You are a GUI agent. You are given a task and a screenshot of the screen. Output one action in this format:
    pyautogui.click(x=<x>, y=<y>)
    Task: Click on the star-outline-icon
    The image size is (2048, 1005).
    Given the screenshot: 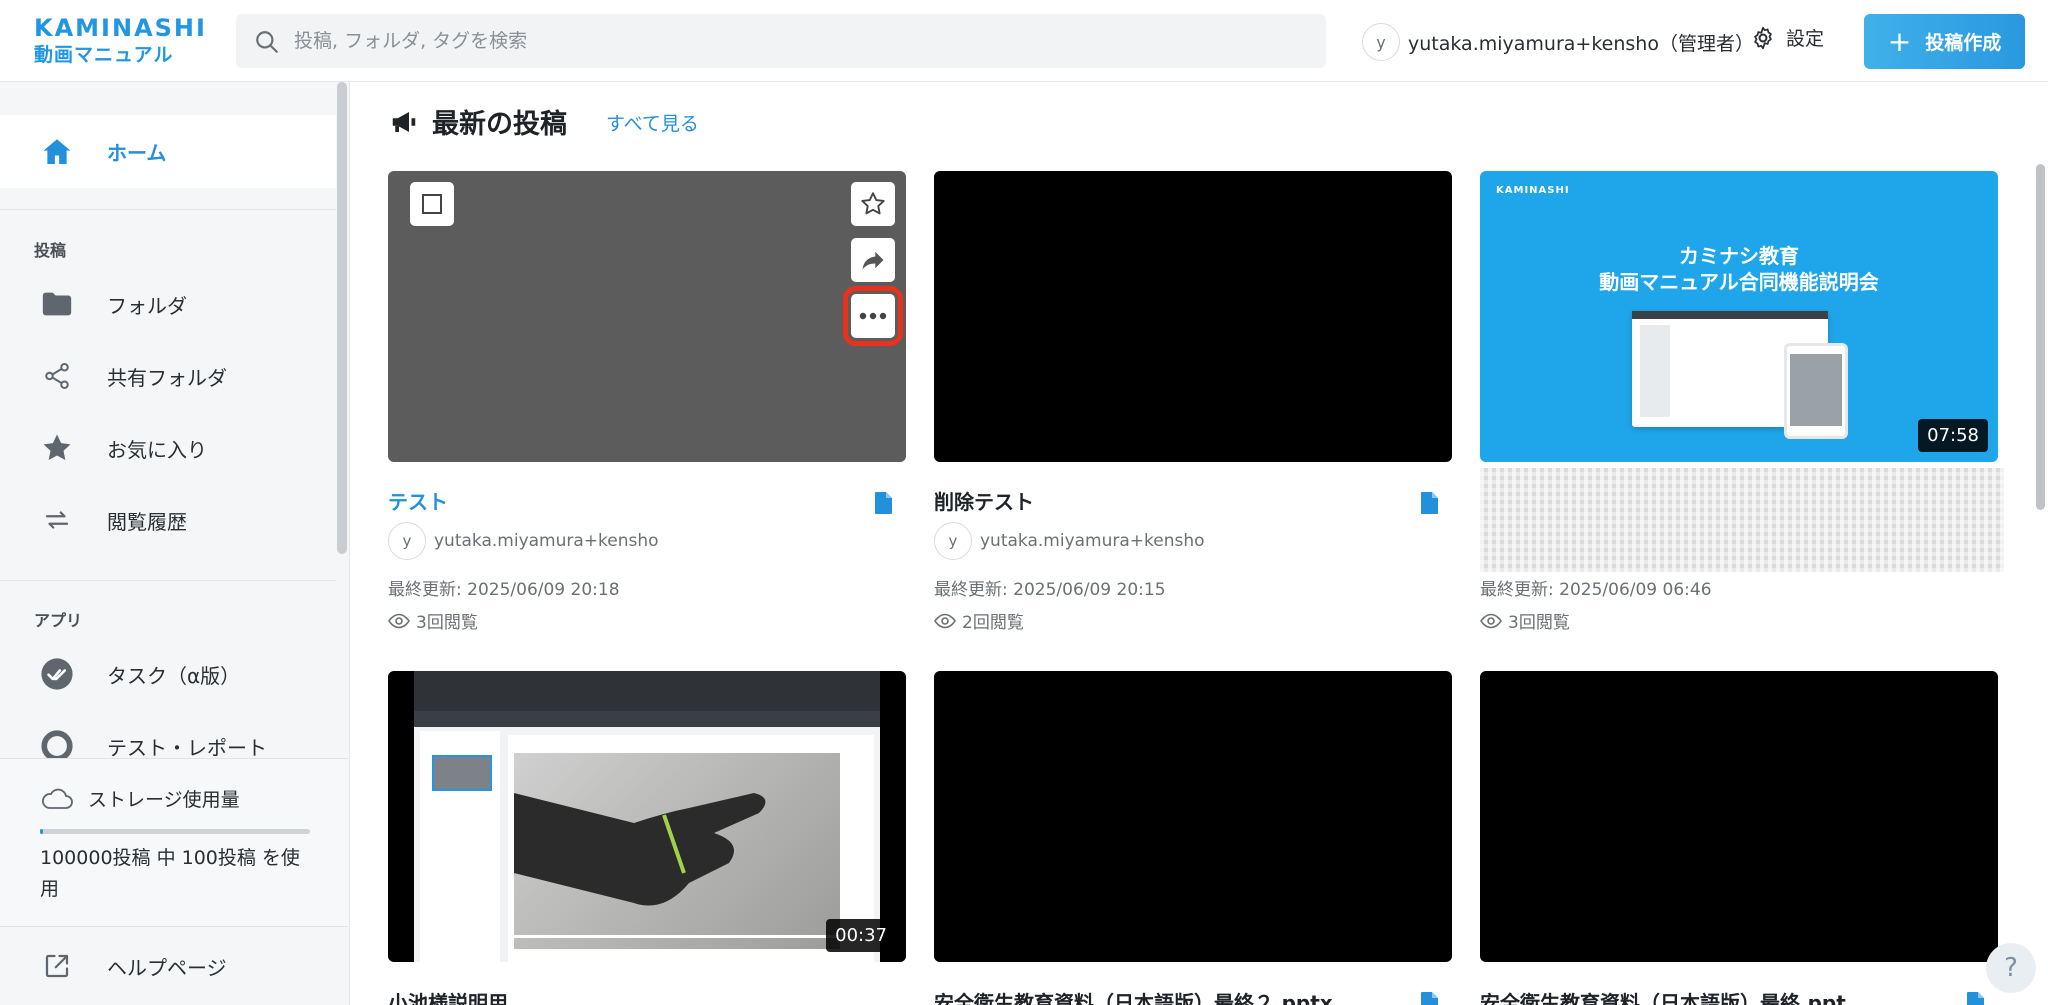 What is the action you would take?
    pyautogui.click(x=873, y=203)
    